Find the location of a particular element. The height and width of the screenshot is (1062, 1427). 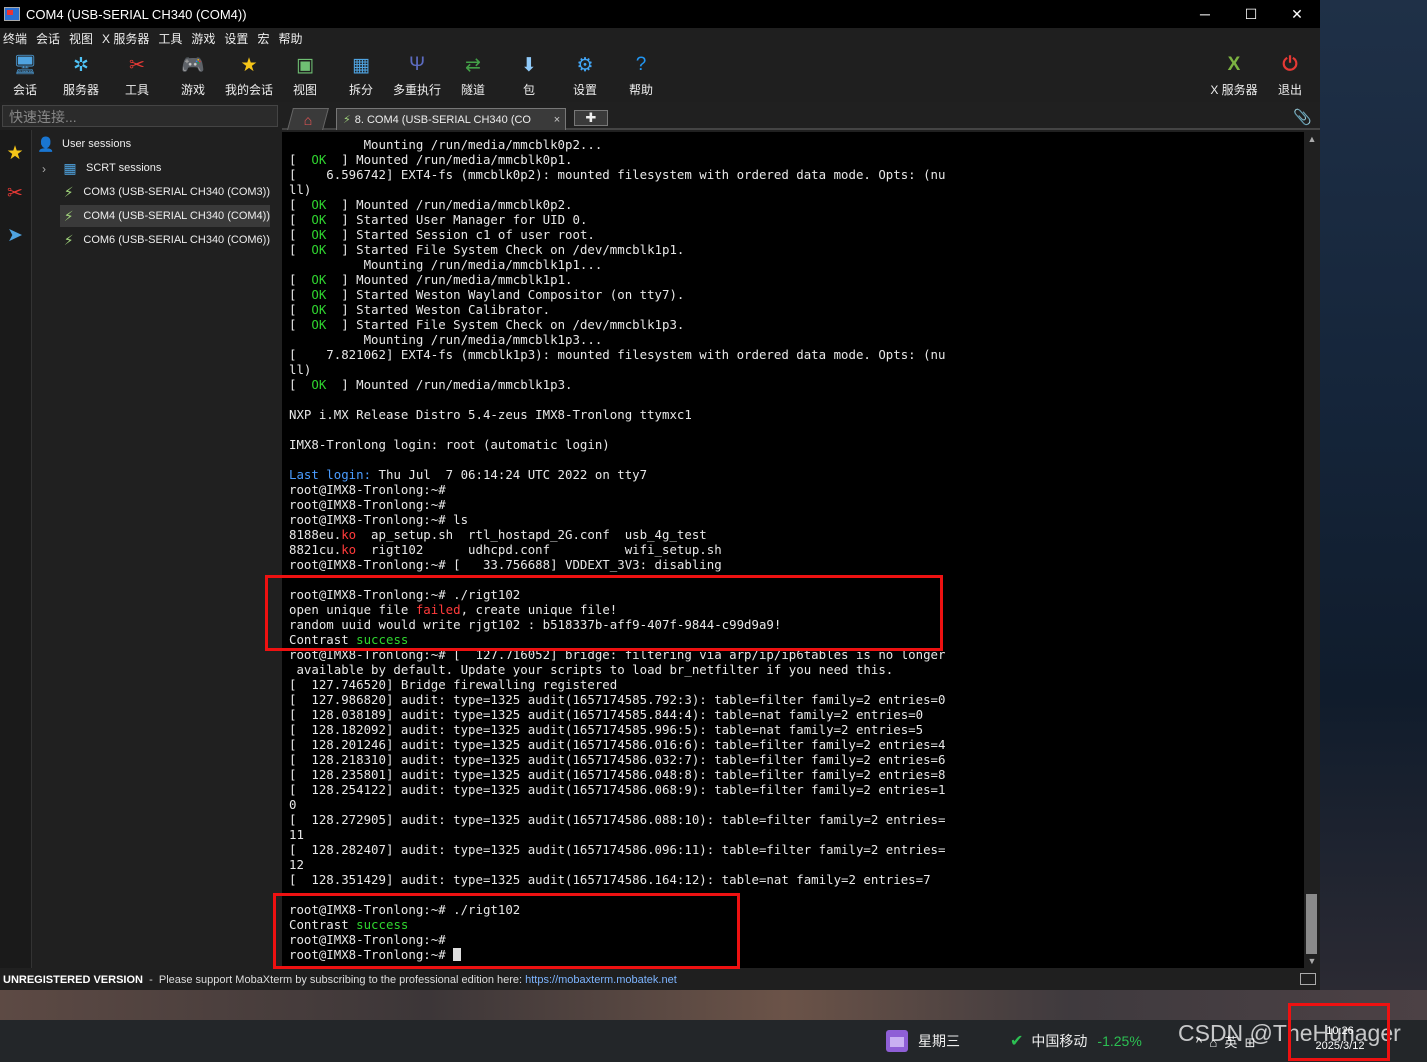

calendar-widget: 星期三 is located at coordinates (923, 1041).